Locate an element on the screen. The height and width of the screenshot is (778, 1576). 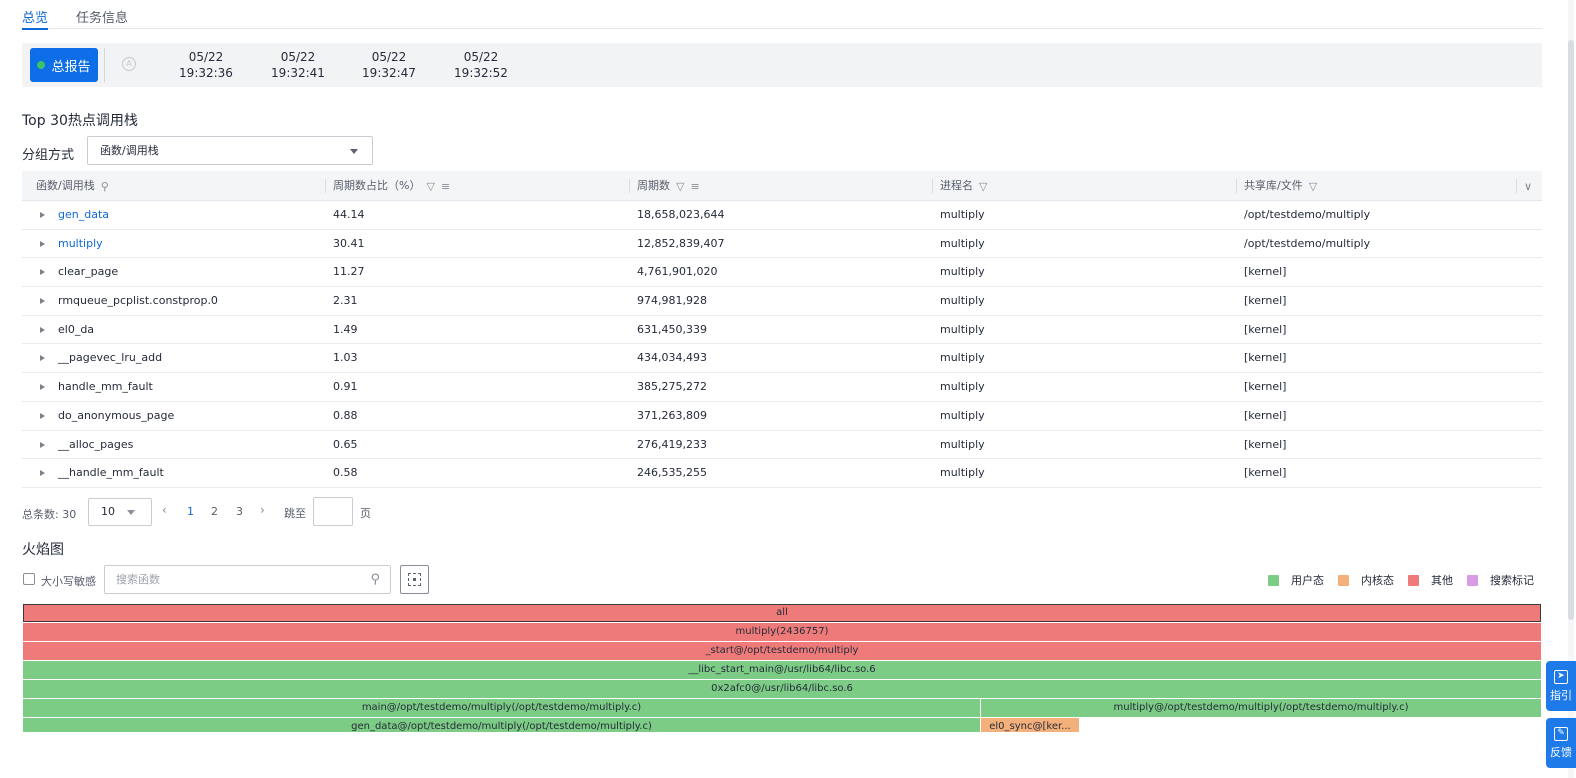
hot-stack-title: Top 30热点调用栈 is located at coordinates (80, 121).